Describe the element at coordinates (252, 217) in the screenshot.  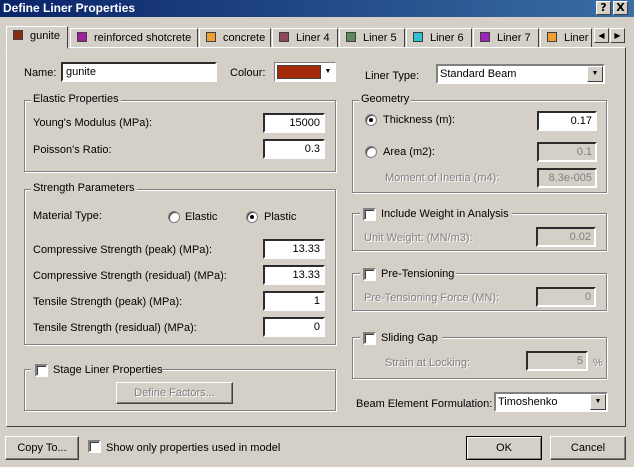
I see `plastic-radio` at that location.